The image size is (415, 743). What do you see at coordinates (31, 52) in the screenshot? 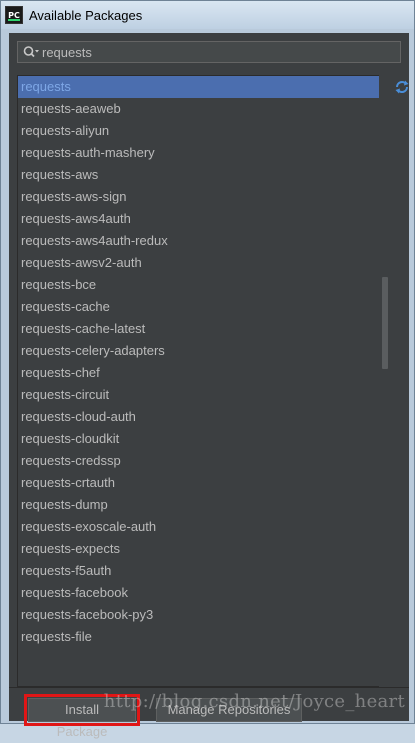
I see `search-icon` at bounding box center [31, 52].